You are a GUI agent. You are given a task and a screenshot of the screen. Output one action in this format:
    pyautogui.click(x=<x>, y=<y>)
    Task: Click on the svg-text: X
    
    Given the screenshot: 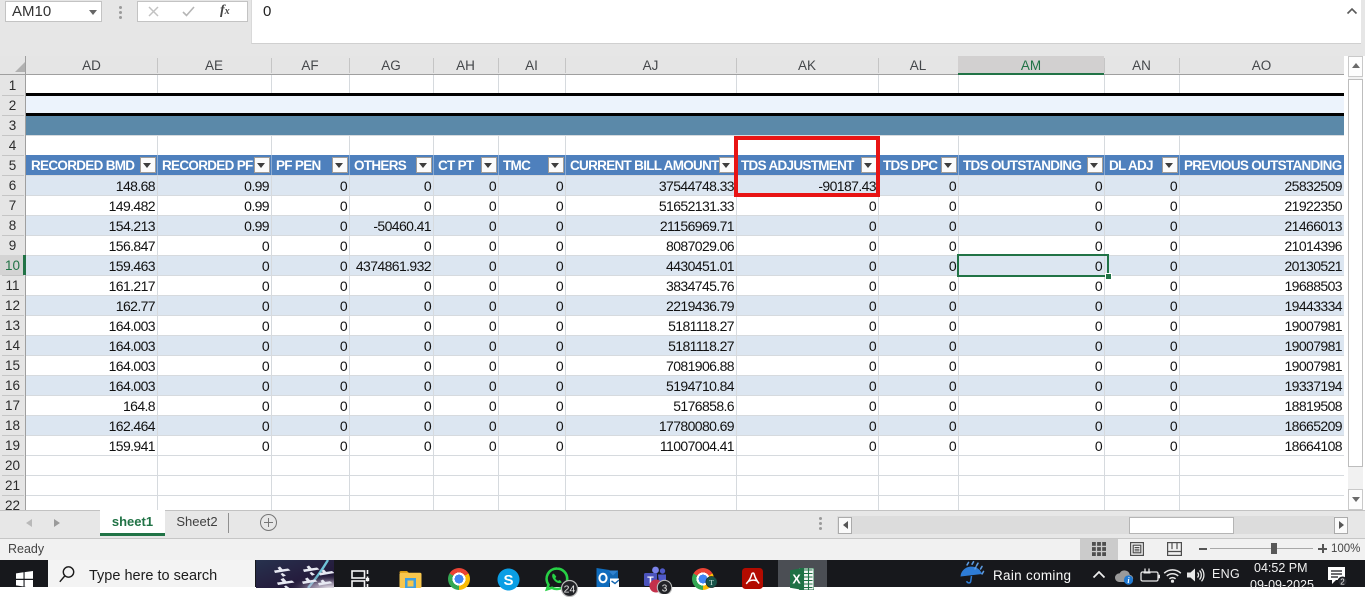 What is the action you would take?
    pyautogui.click(x=796, y=580)
    